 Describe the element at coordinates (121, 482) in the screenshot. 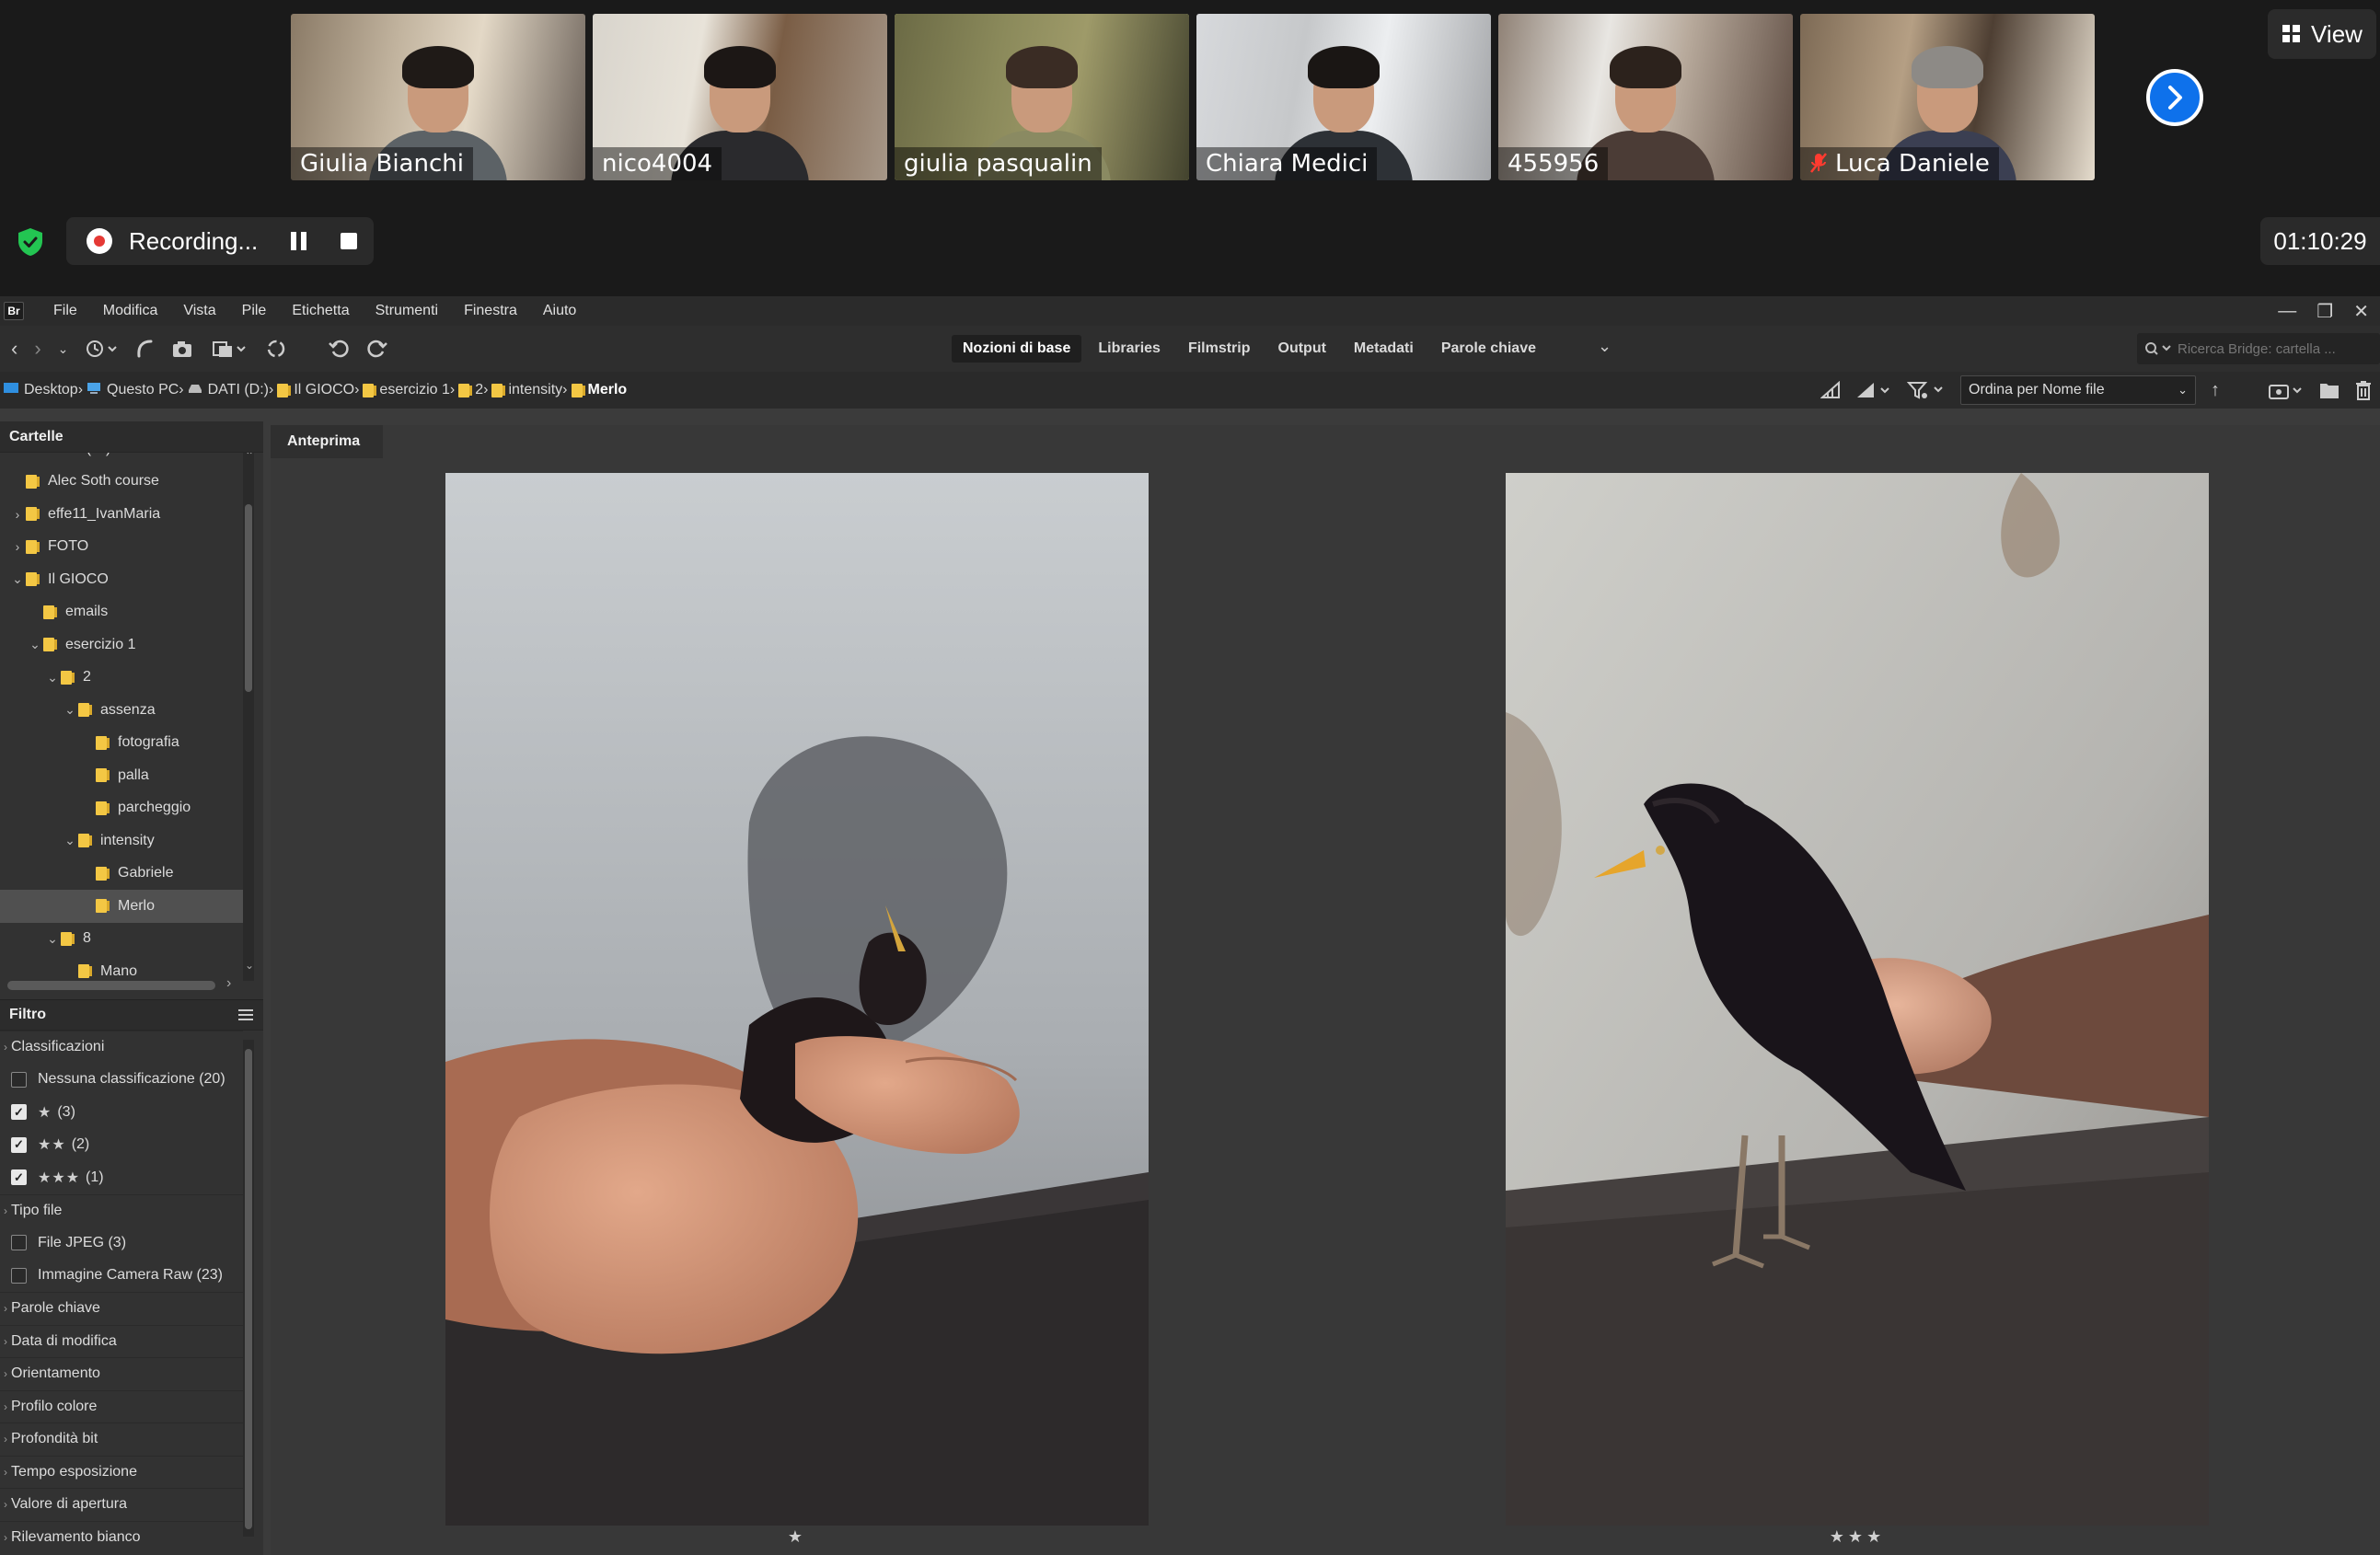

I see `folder-tree-item: Alec Soth course` at that location.